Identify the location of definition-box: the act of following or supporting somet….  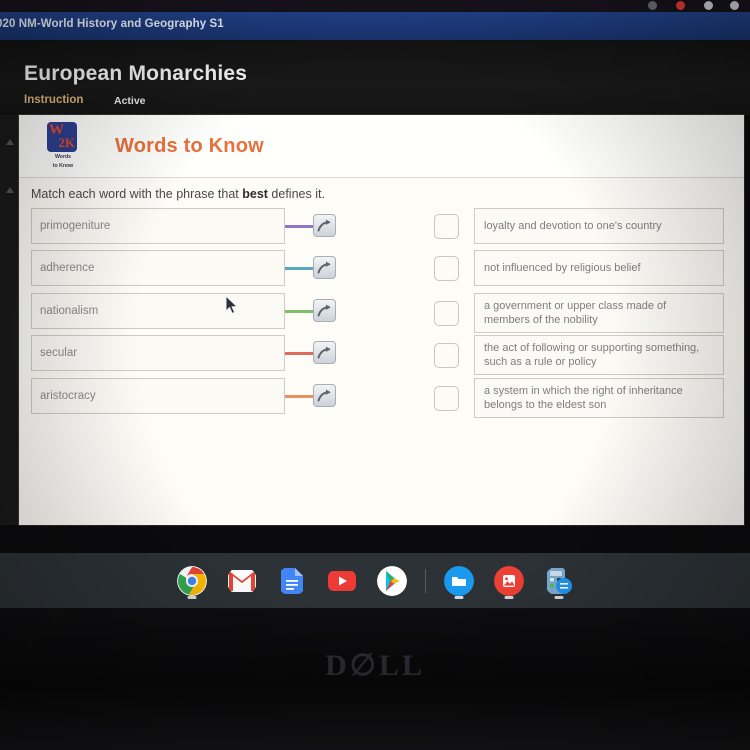
(599, 355).